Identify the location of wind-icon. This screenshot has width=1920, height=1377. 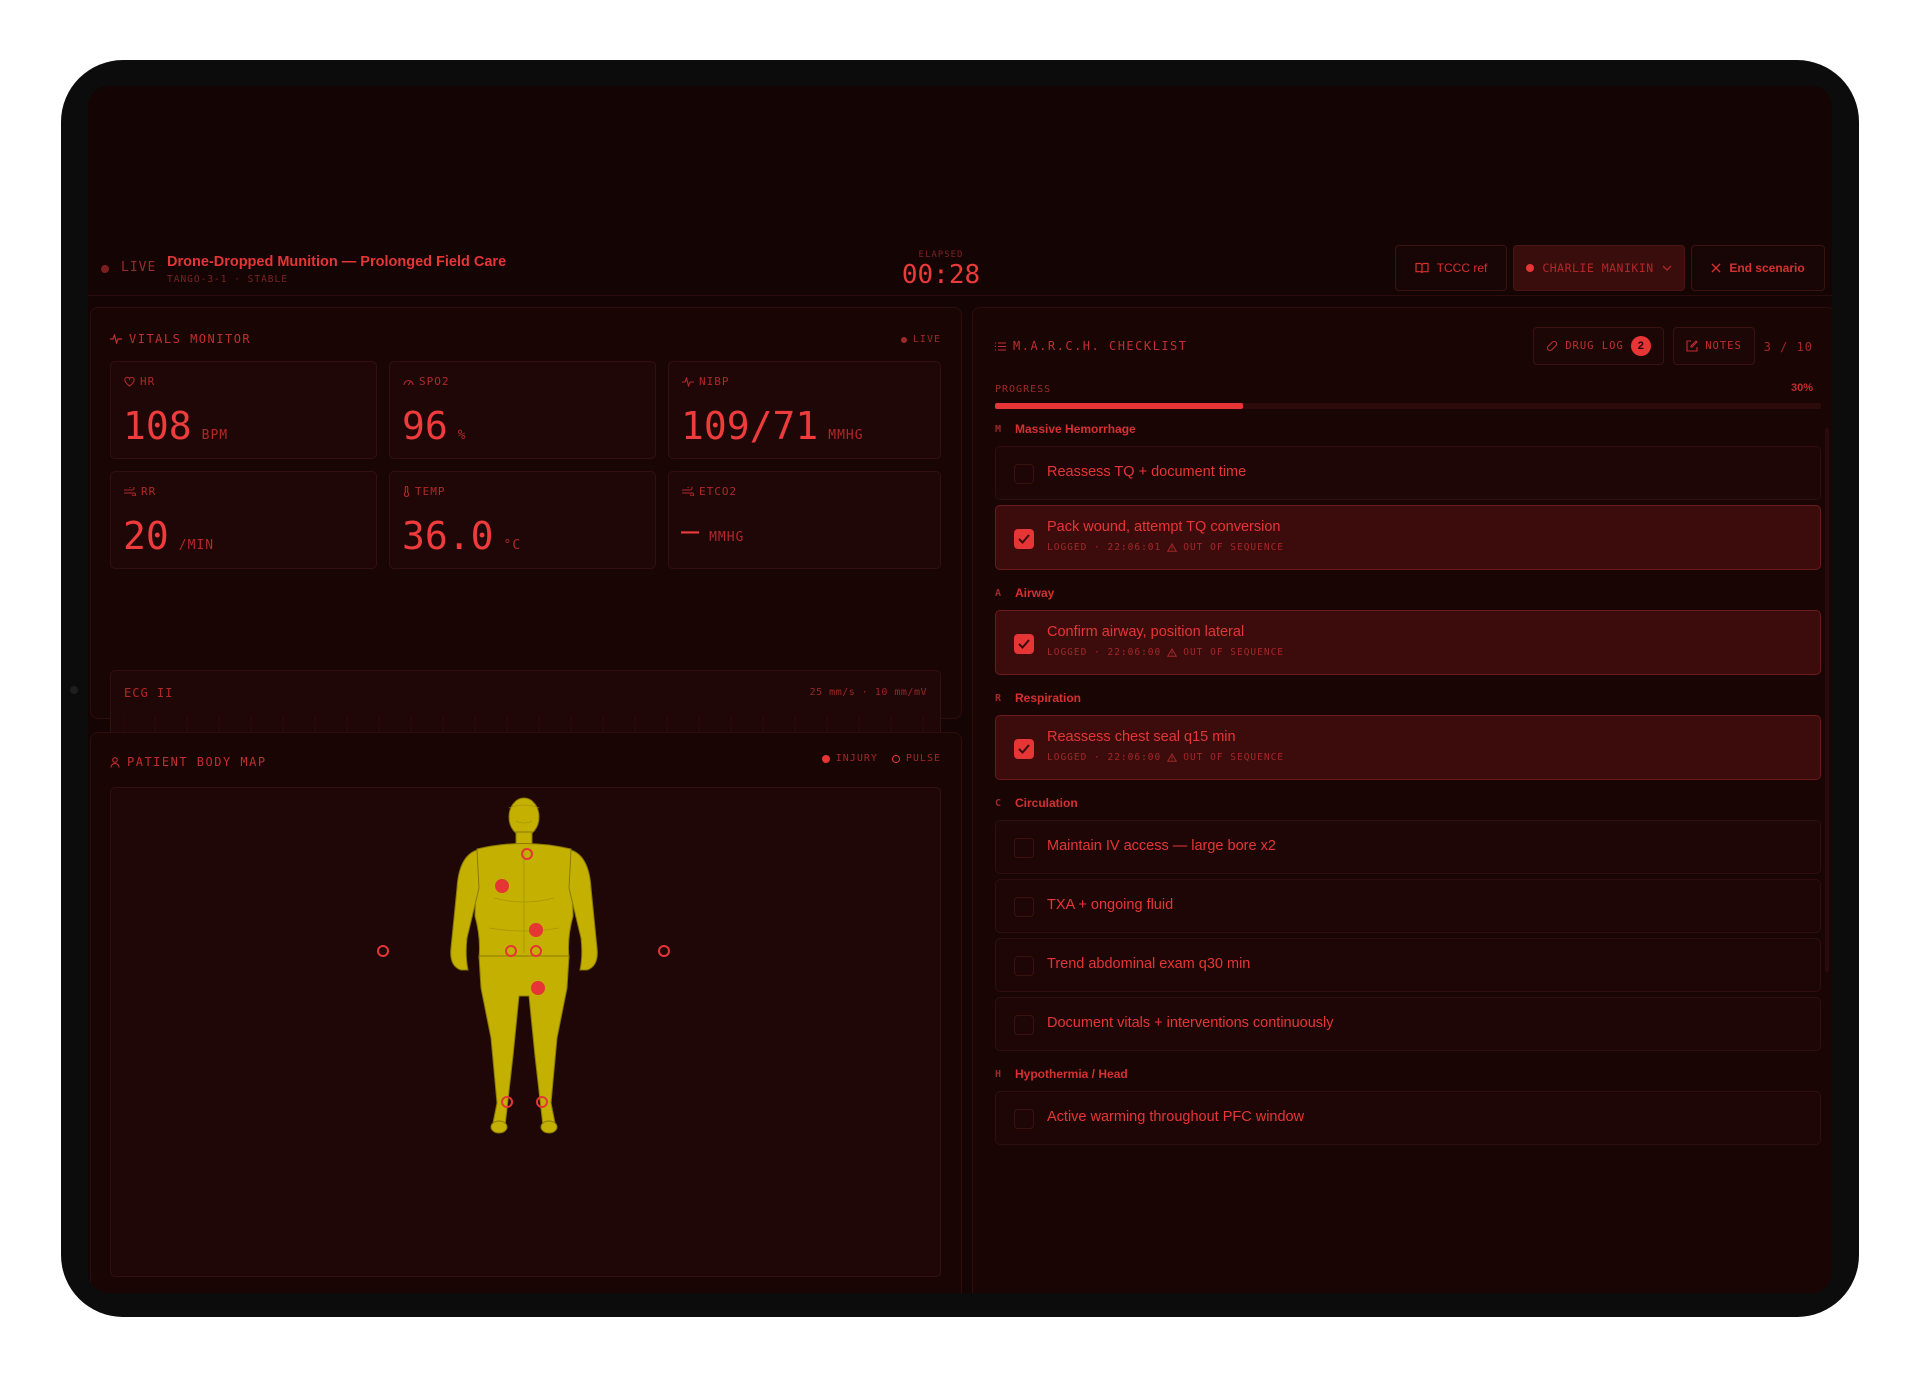
(688, 491).